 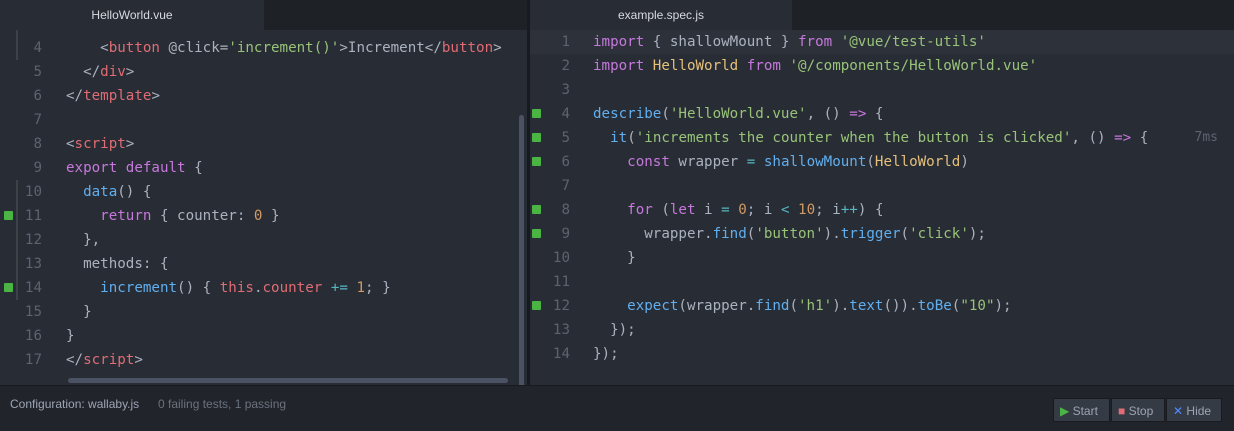 What do you see at coordinates (263, 288) in the screenshot?
I see `code-line: 14 increment() { this.counter += 1; }` at bounding box center [263, 288].